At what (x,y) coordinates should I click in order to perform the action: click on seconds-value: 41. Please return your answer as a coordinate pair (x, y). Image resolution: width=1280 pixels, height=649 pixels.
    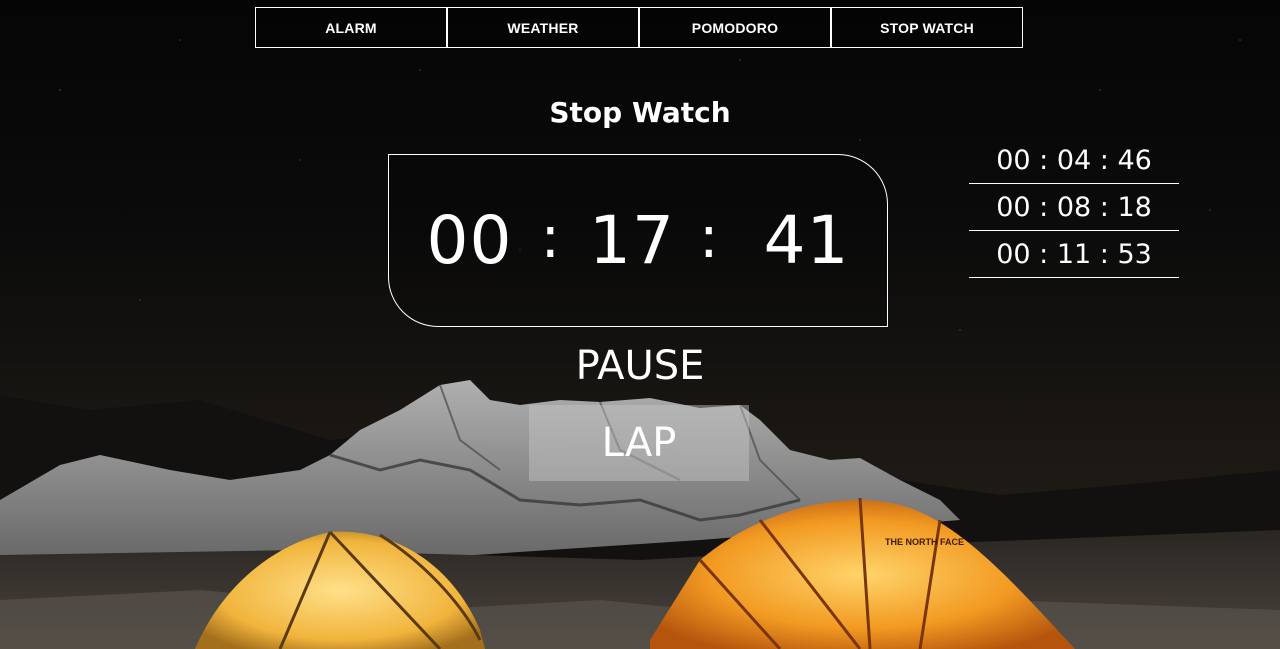
    Looking at the image, I should click on (806, 240).